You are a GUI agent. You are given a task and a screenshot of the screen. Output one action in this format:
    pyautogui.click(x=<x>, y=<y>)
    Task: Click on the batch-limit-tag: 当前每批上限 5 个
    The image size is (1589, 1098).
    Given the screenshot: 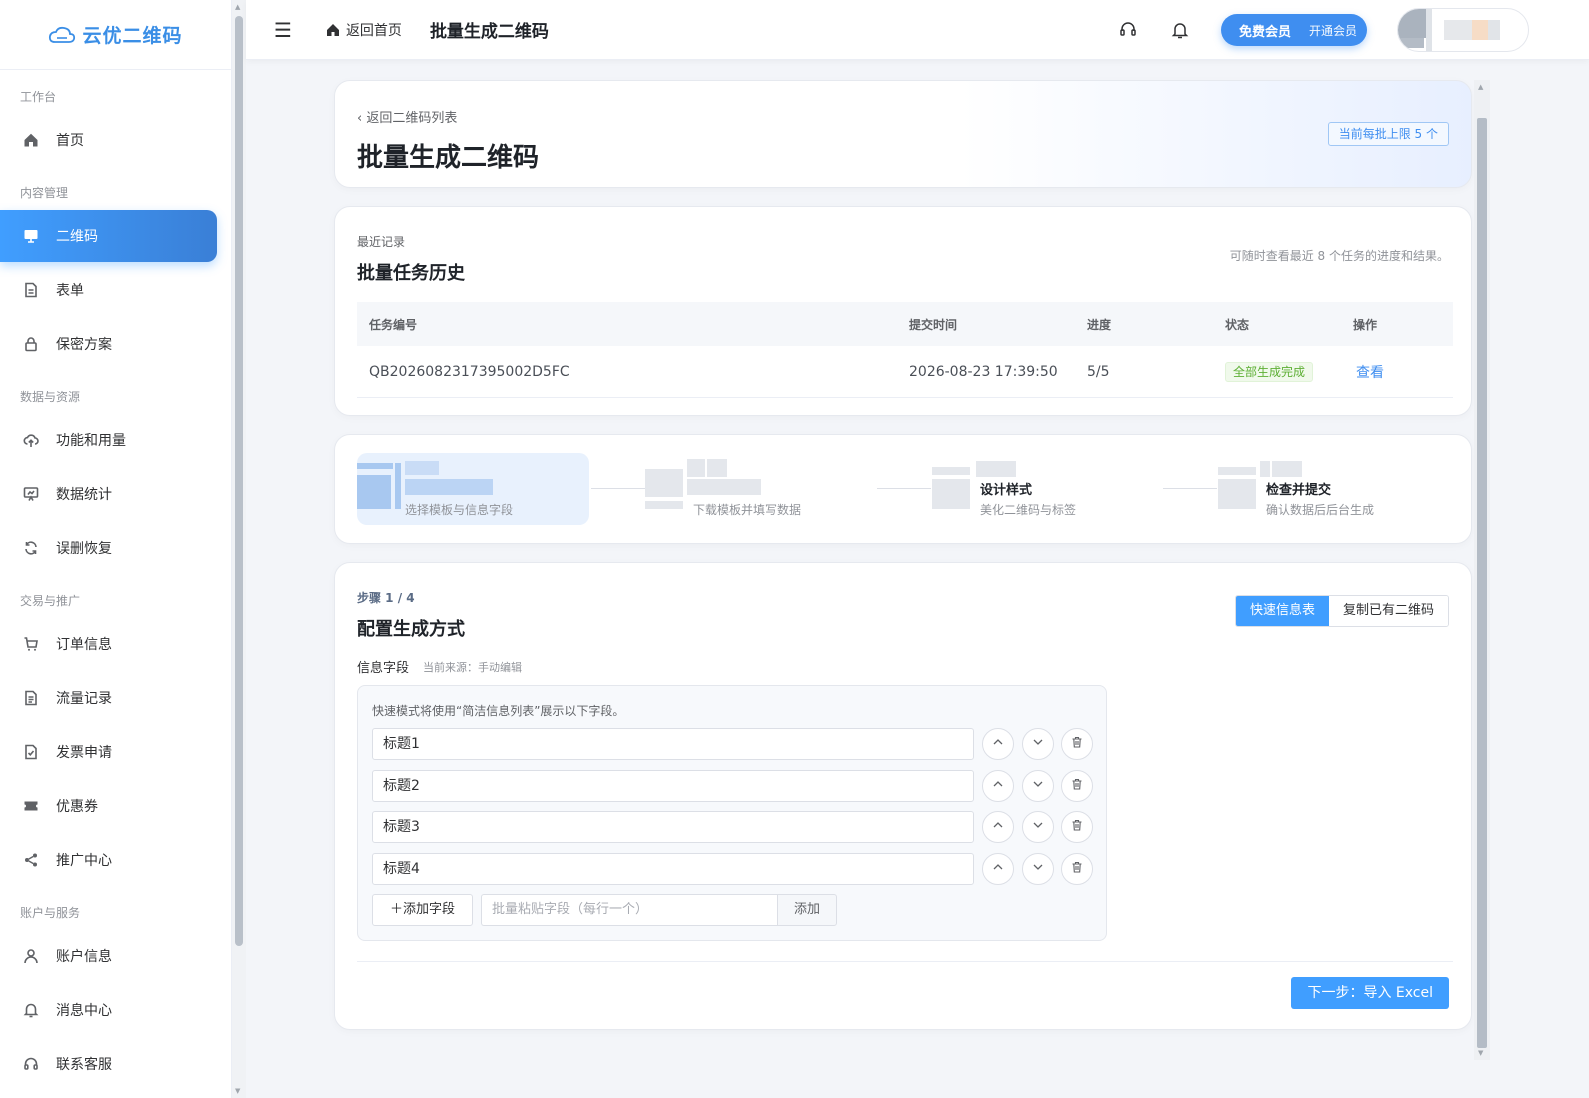 What is the action you would take?
    pyautogui.click(x=1388, y=134)
    